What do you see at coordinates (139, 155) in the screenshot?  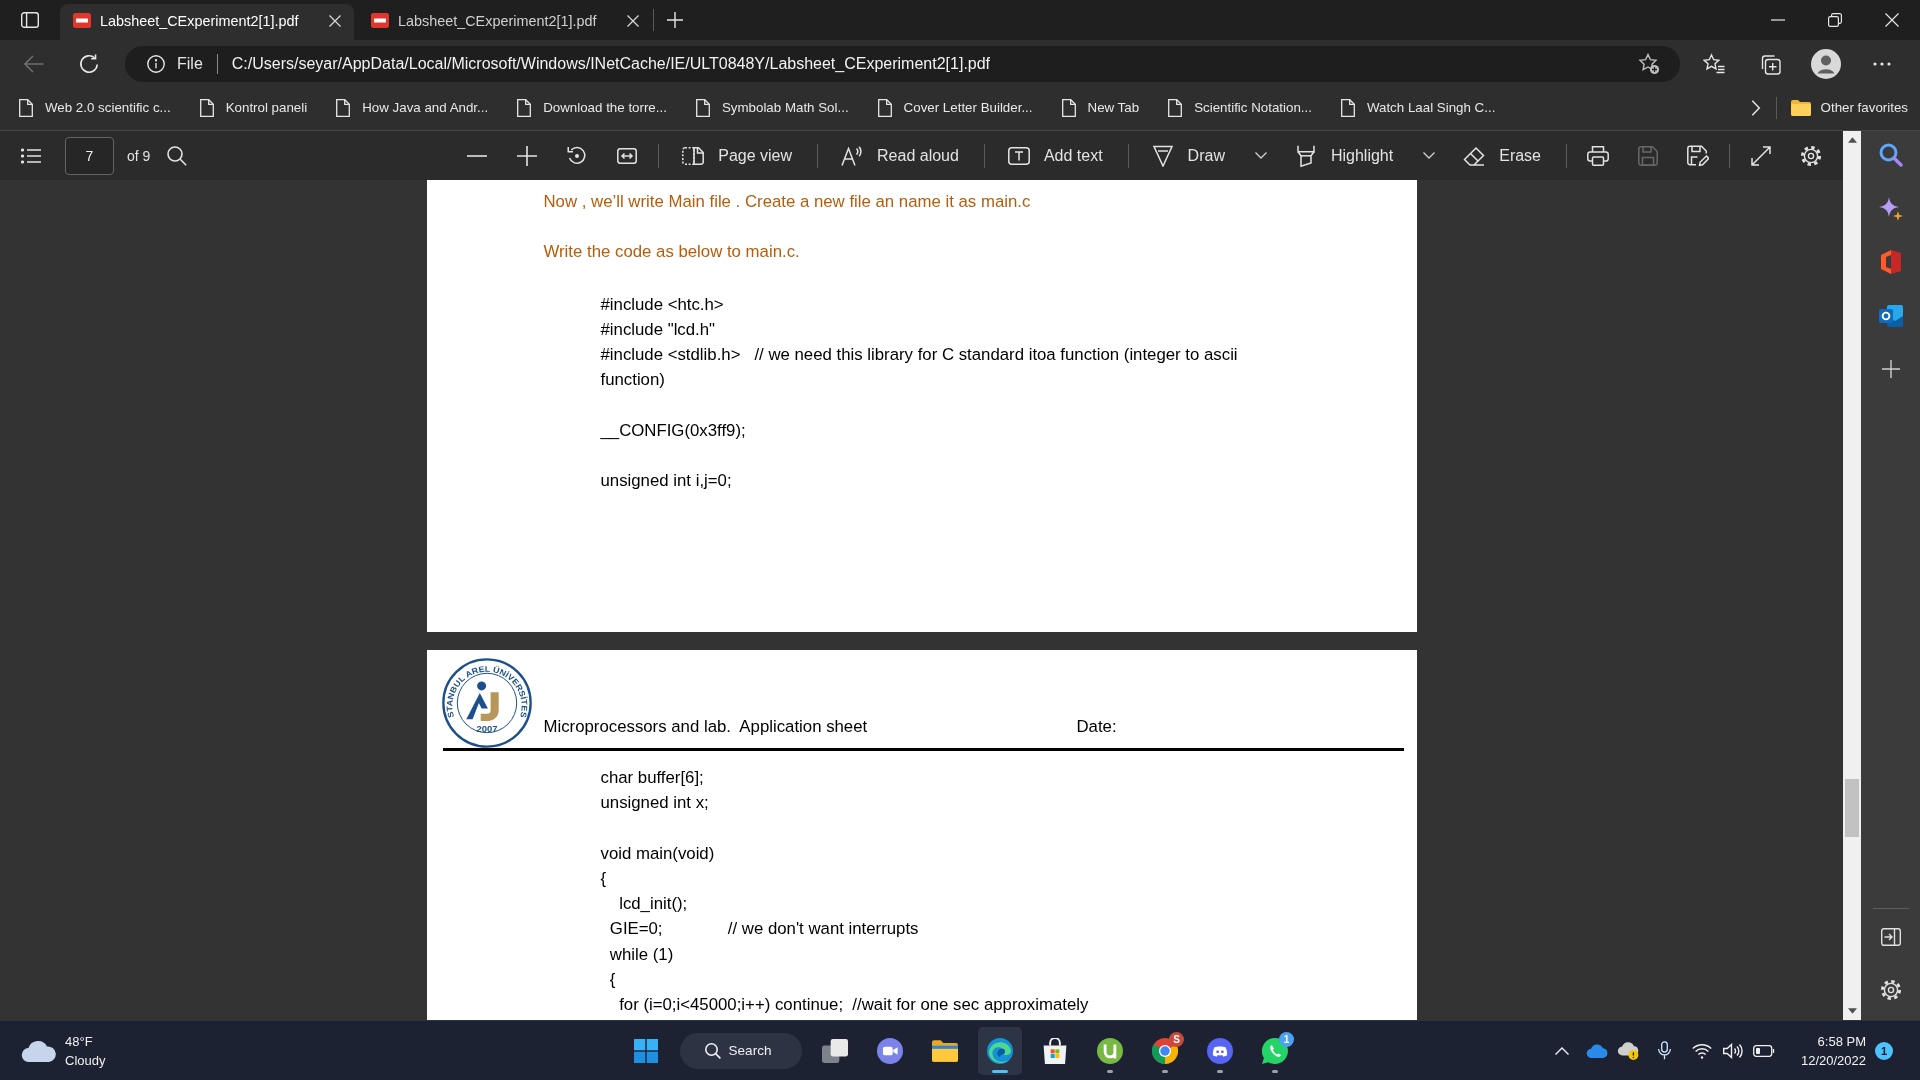 I see `page-count-label: of 9` at bounding box center [139, 155].